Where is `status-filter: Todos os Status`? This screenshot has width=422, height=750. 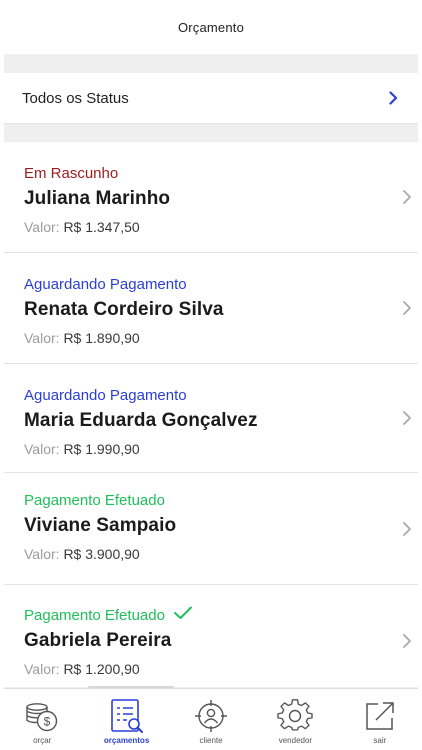 status-filter: Todos os Status is located at coordinates (211, 98).